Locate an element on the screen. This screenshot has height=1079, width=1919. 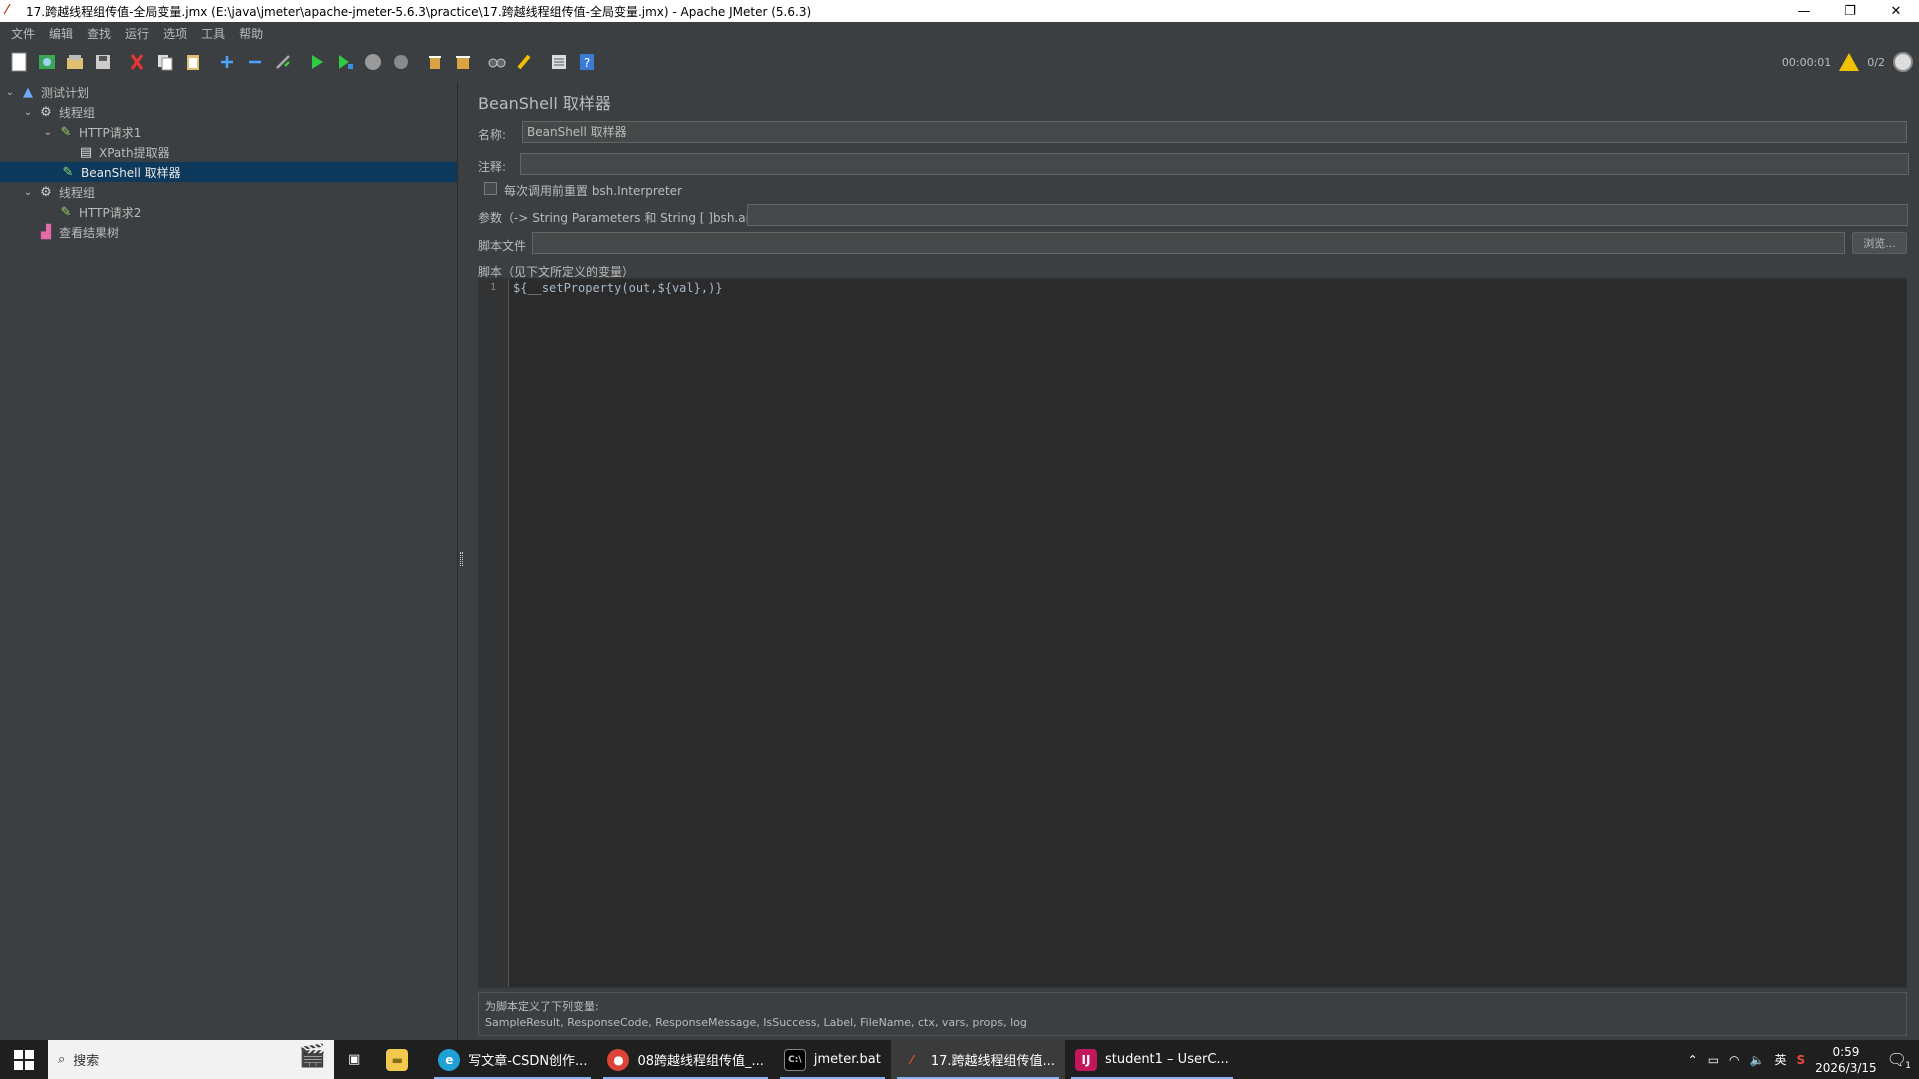
tree-item-http-request-2: ✎ HTTP请求2 is located at coordinates (100, 212).